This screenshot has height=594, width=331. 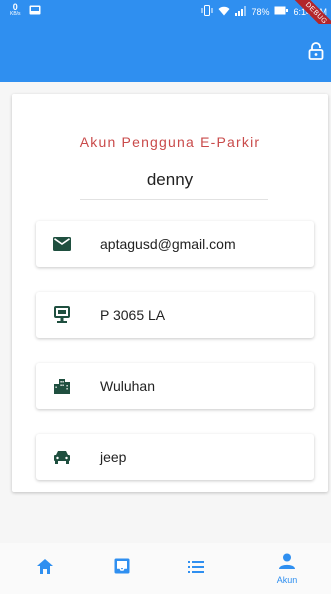 I want to click on page-title: Akun Pengguna E-Parkir, so click(x=170, y=142).